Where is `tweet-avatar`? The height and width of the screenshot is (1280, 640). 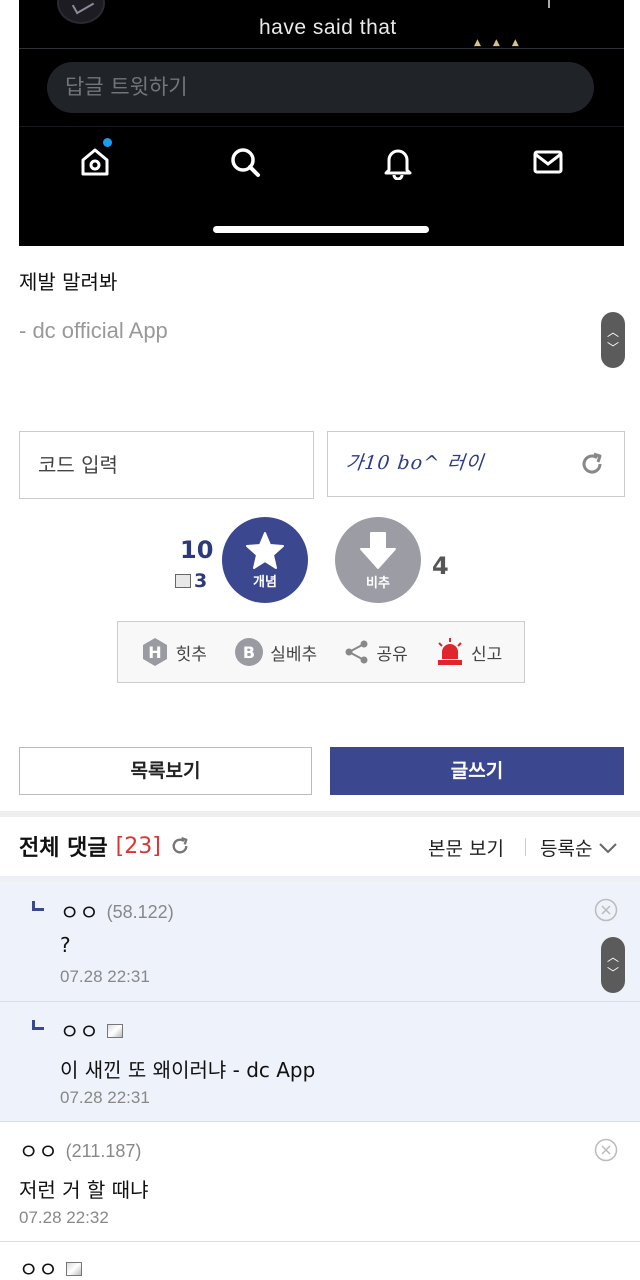
tweet-avatar is located at coordinates (81, 12).